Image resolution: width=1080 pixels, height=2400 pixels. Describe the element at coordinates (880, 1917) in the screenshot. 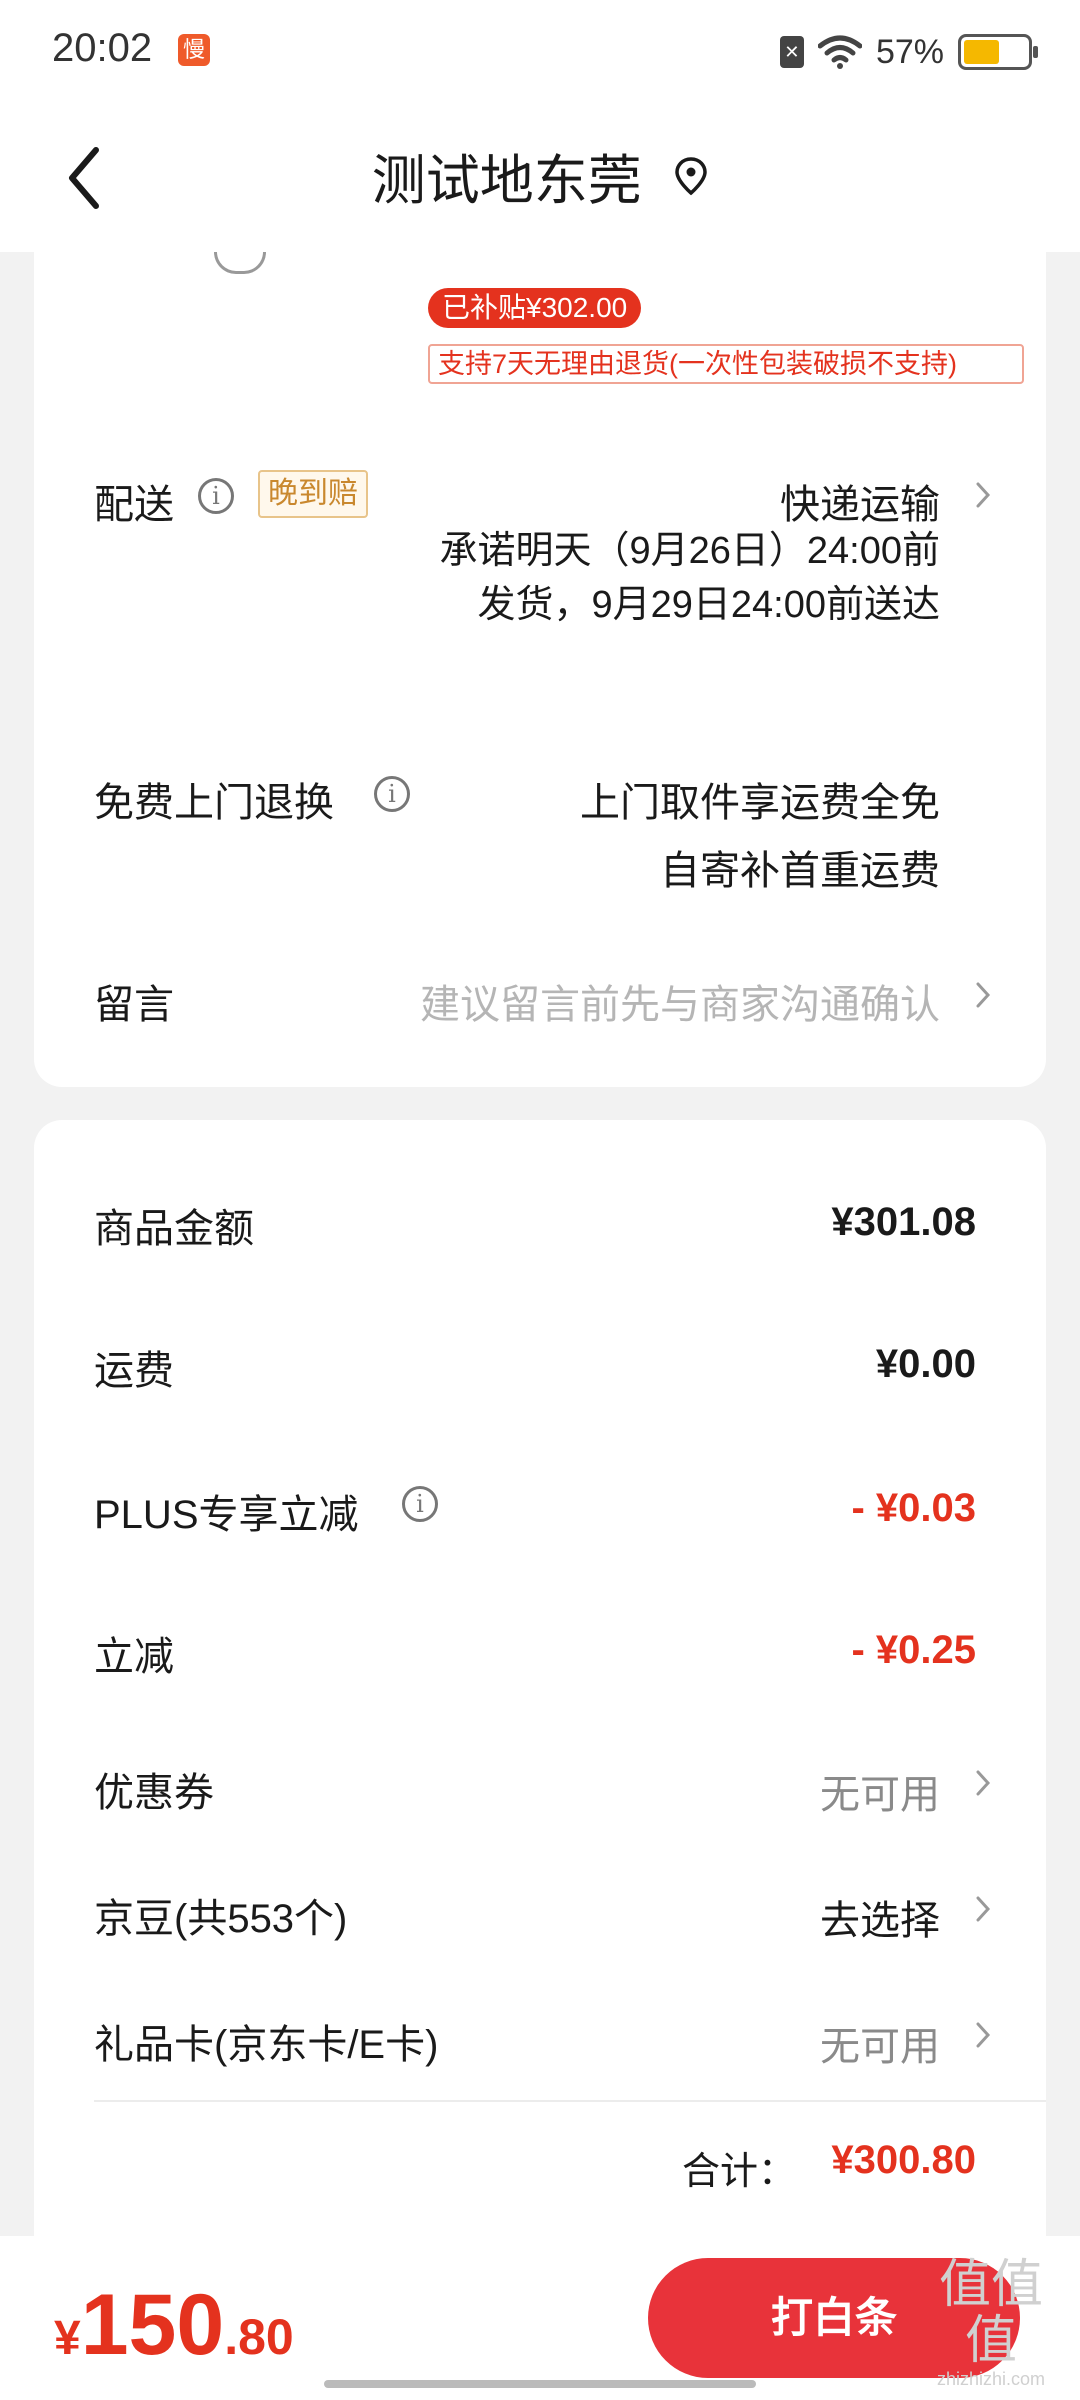

I see `jd-bean-select: 去选择` at that location.